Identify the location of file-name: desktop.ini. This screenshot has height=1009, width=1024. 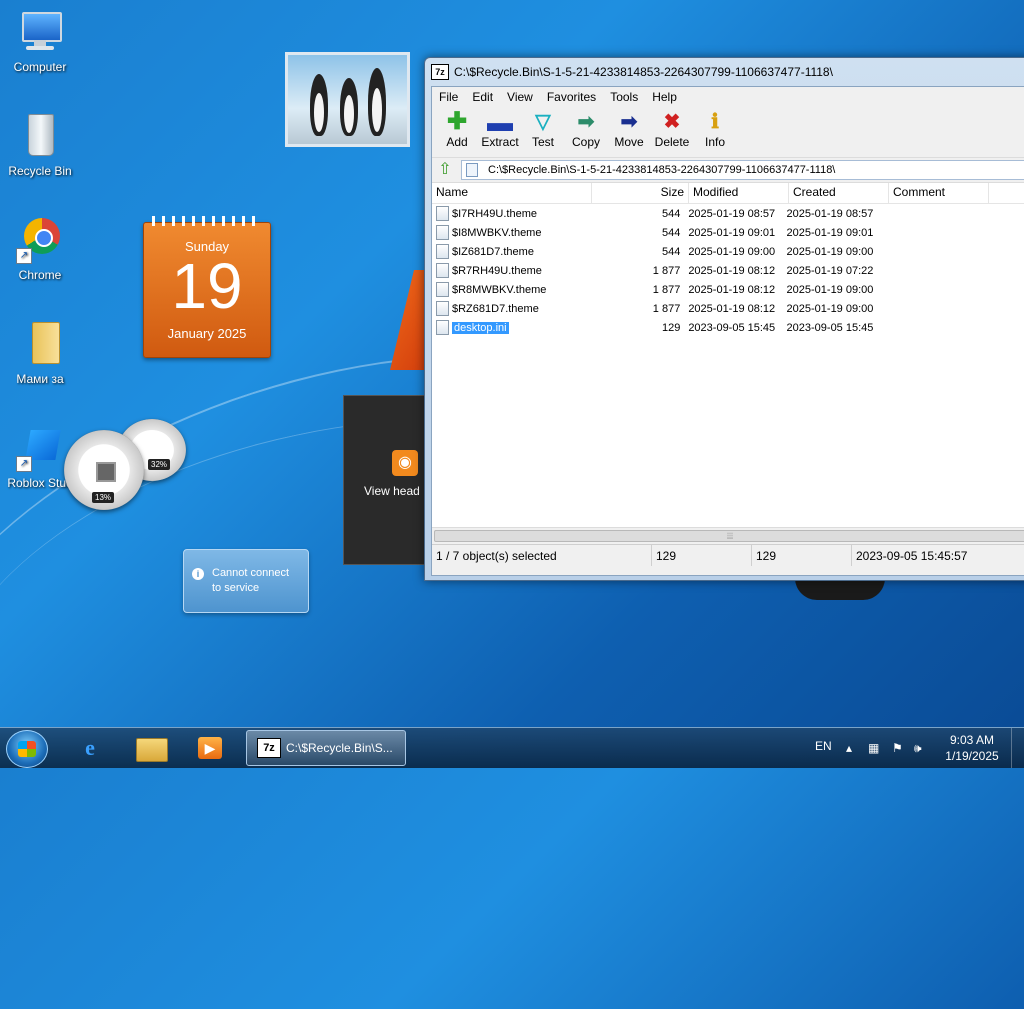
(480, 327).